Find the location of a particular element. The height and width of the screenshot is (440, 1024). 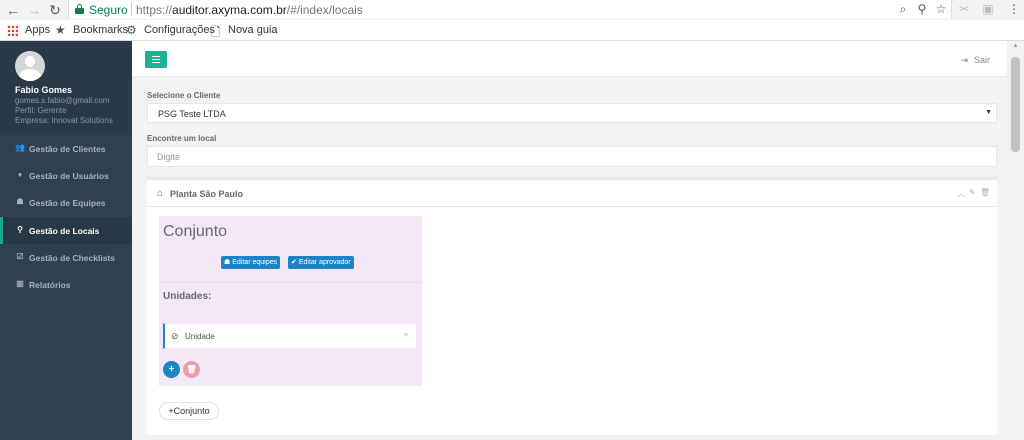

bookmark-nova-guia: Nova guia is located at coordinates (253, 30).